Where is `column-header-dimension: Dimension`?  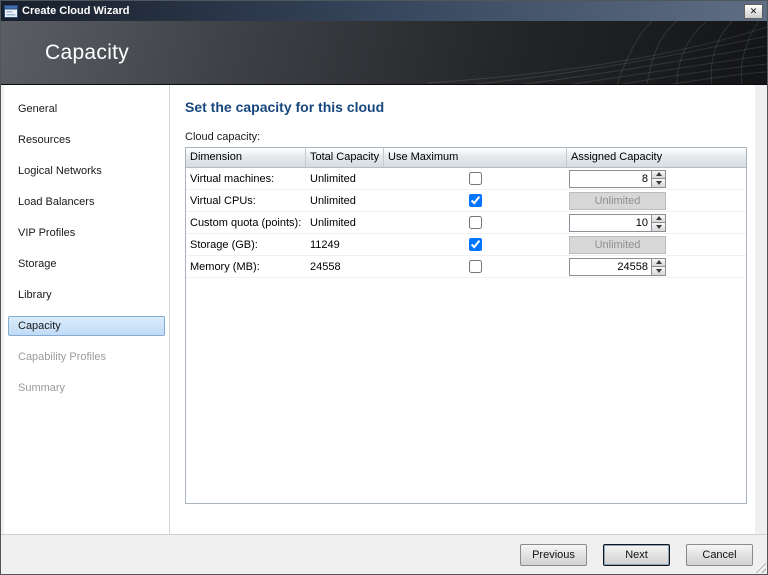 column-header-dimension: Dimension is located at coordinates (246, 157).